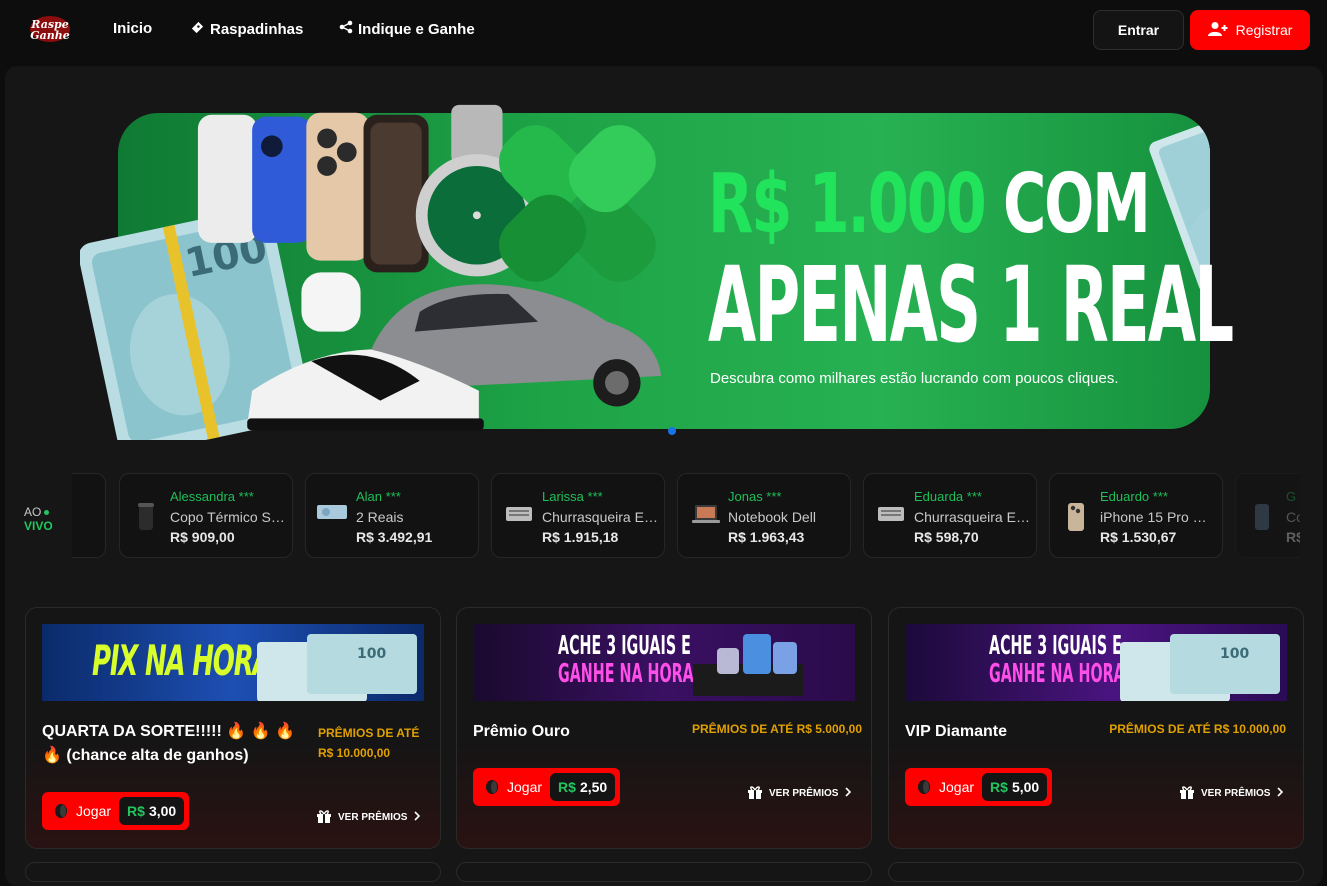  I want to click on price-badge: R$ 3,00, so click(152, 811).